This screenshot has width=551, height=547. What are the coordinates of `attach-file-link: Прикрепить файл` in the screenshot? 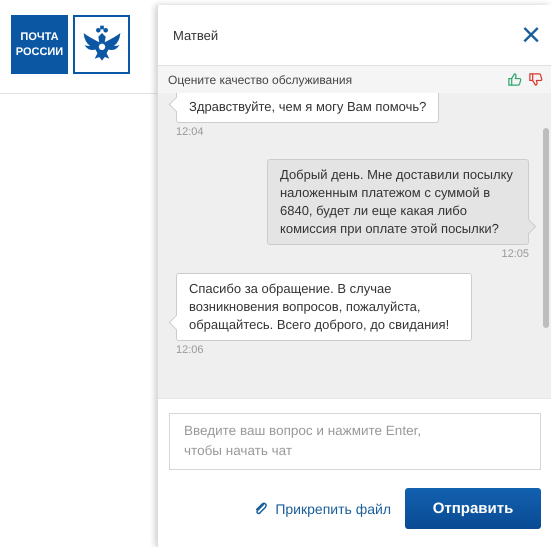 It's located at (322, 508).